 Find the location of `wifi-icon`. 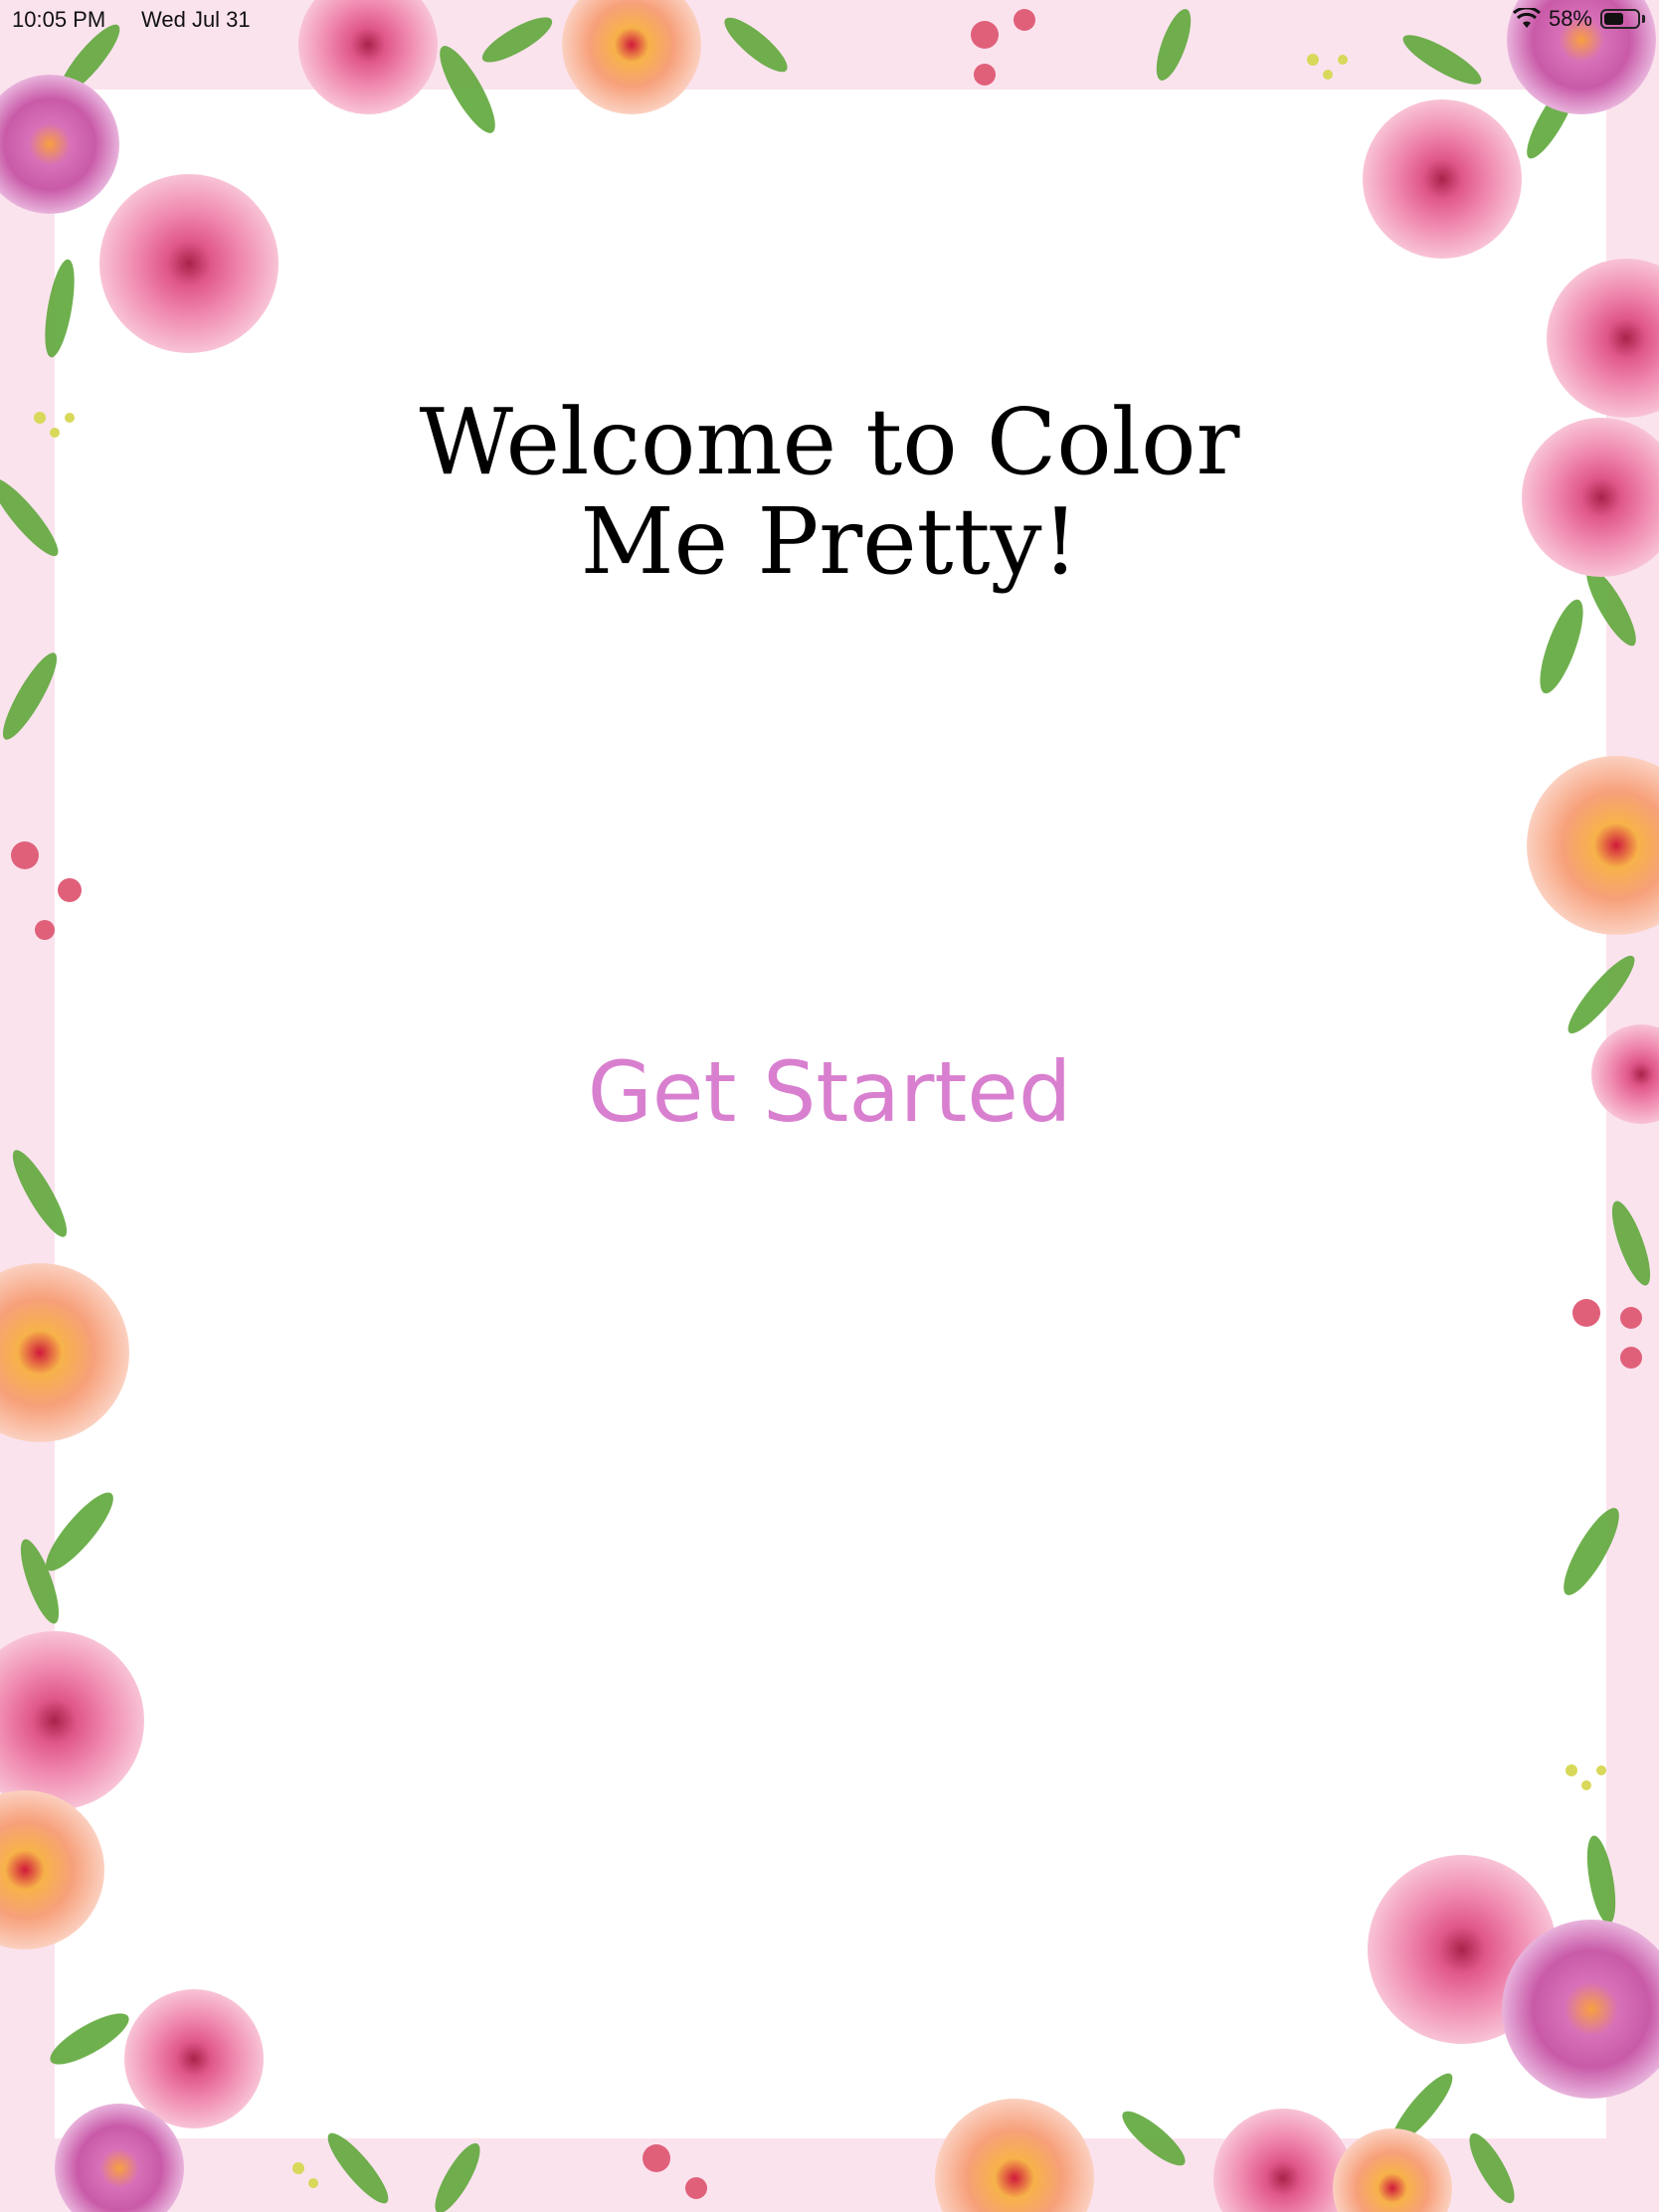

wifi-icon is located at coordinates (1526, 18).